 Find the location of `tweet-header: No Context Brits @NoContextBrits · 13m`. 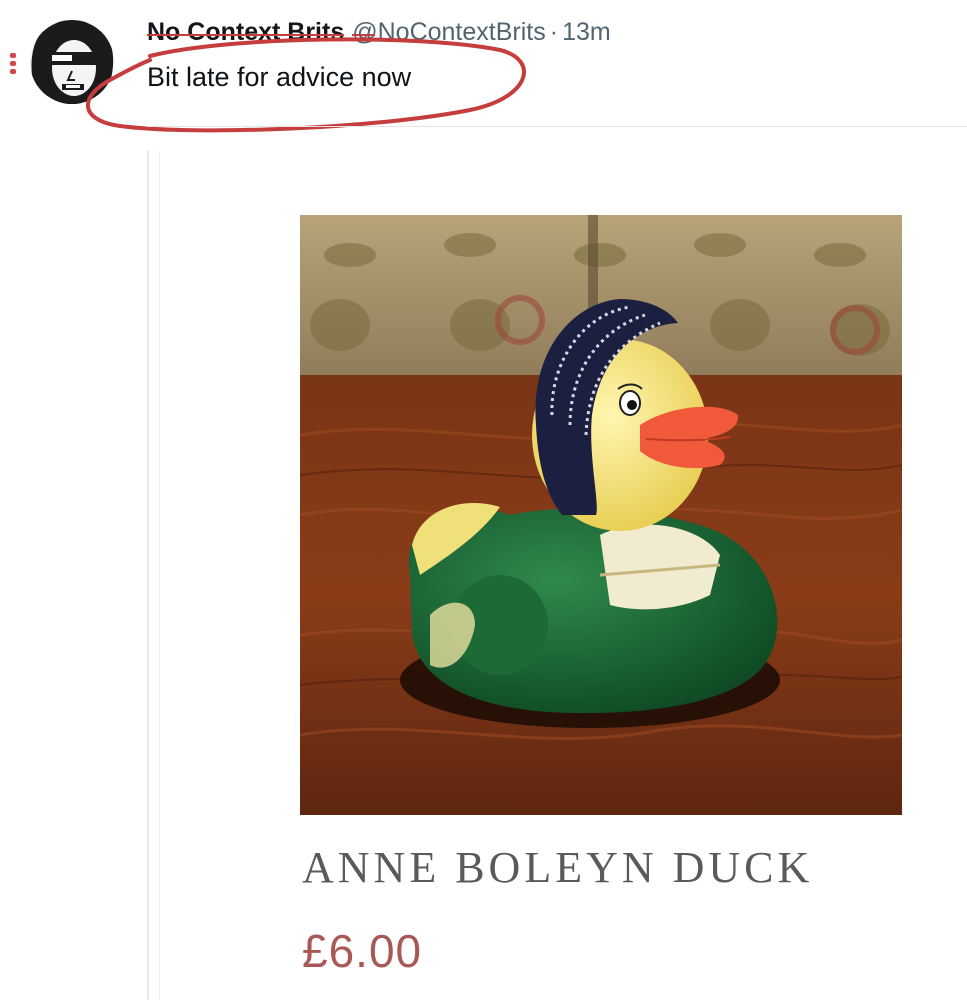

tweet-header: No Context Brits @NoContextBrits · 13m is located at coordinates (379, 32).